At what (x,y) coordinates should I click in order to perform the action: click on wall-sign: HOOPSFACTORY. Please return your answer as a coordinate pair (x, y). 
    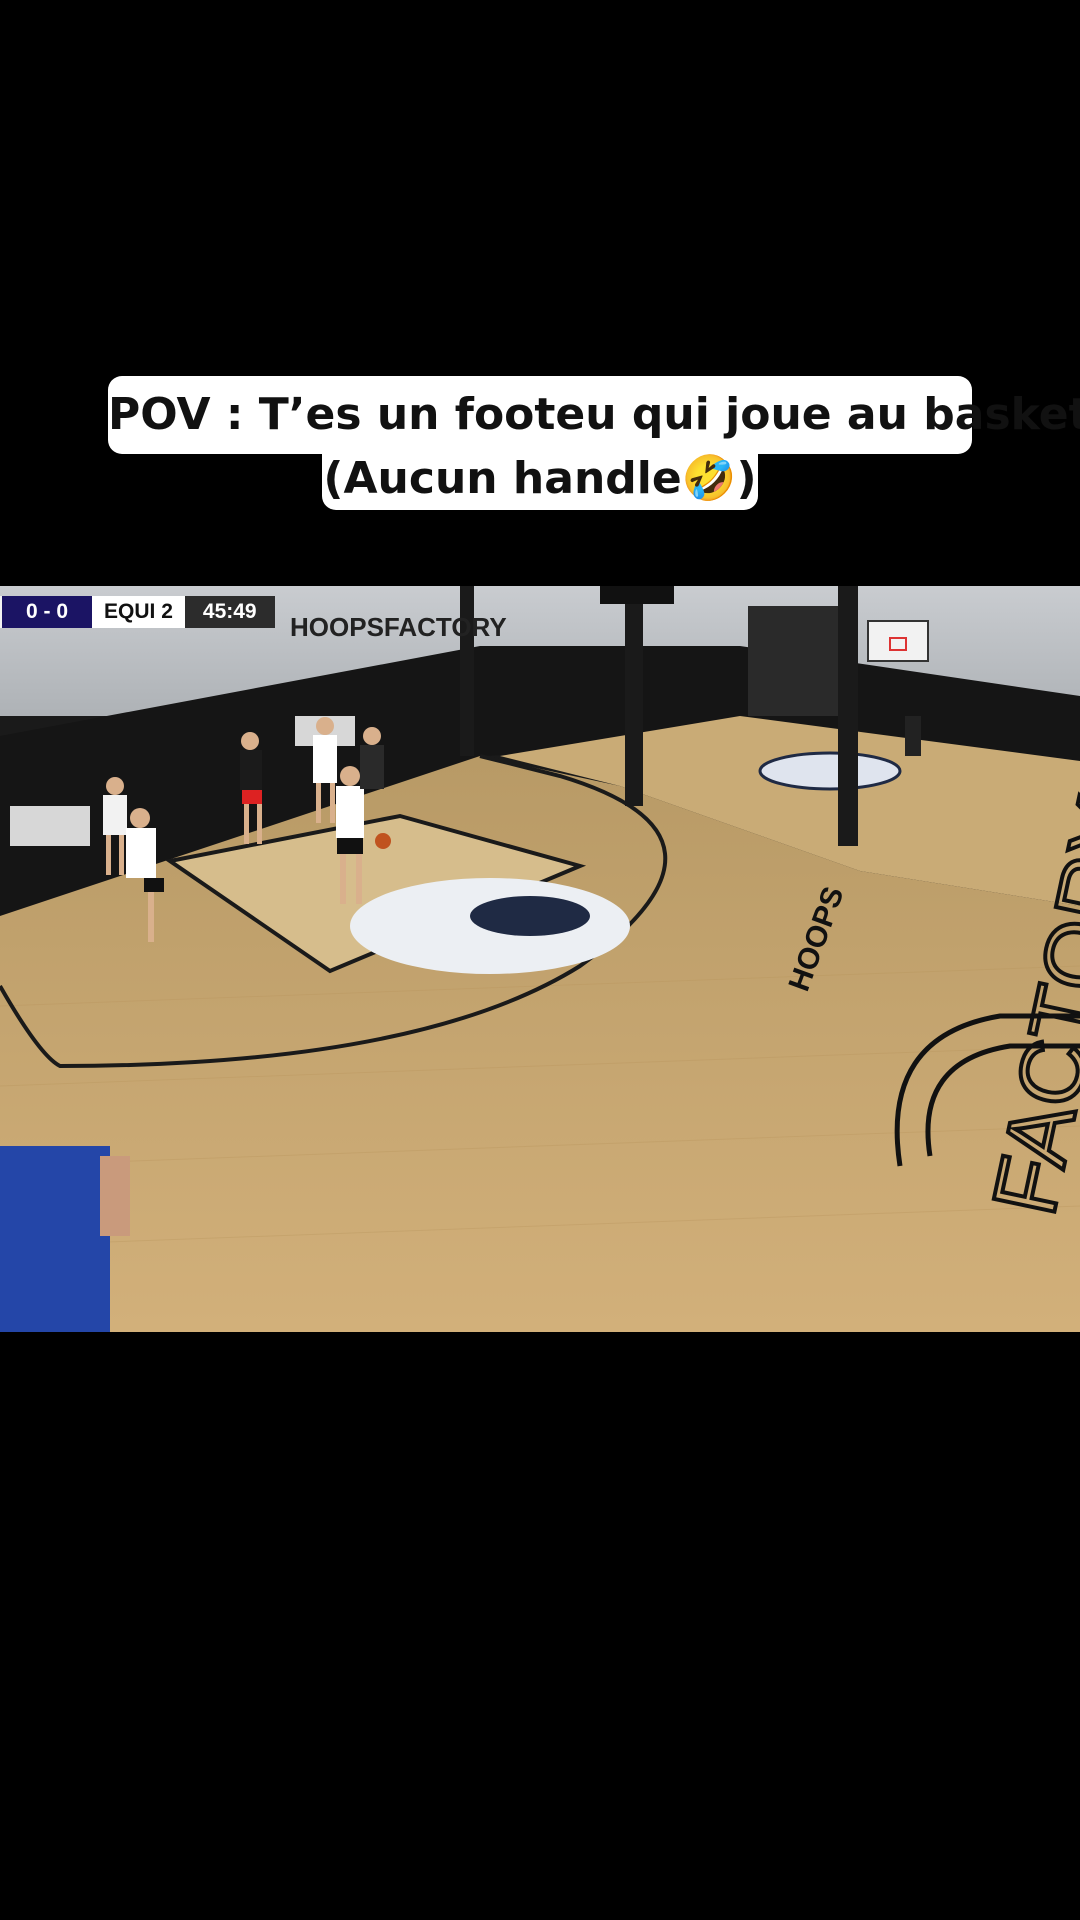
    Looking at the image, I should click on (398, 627).